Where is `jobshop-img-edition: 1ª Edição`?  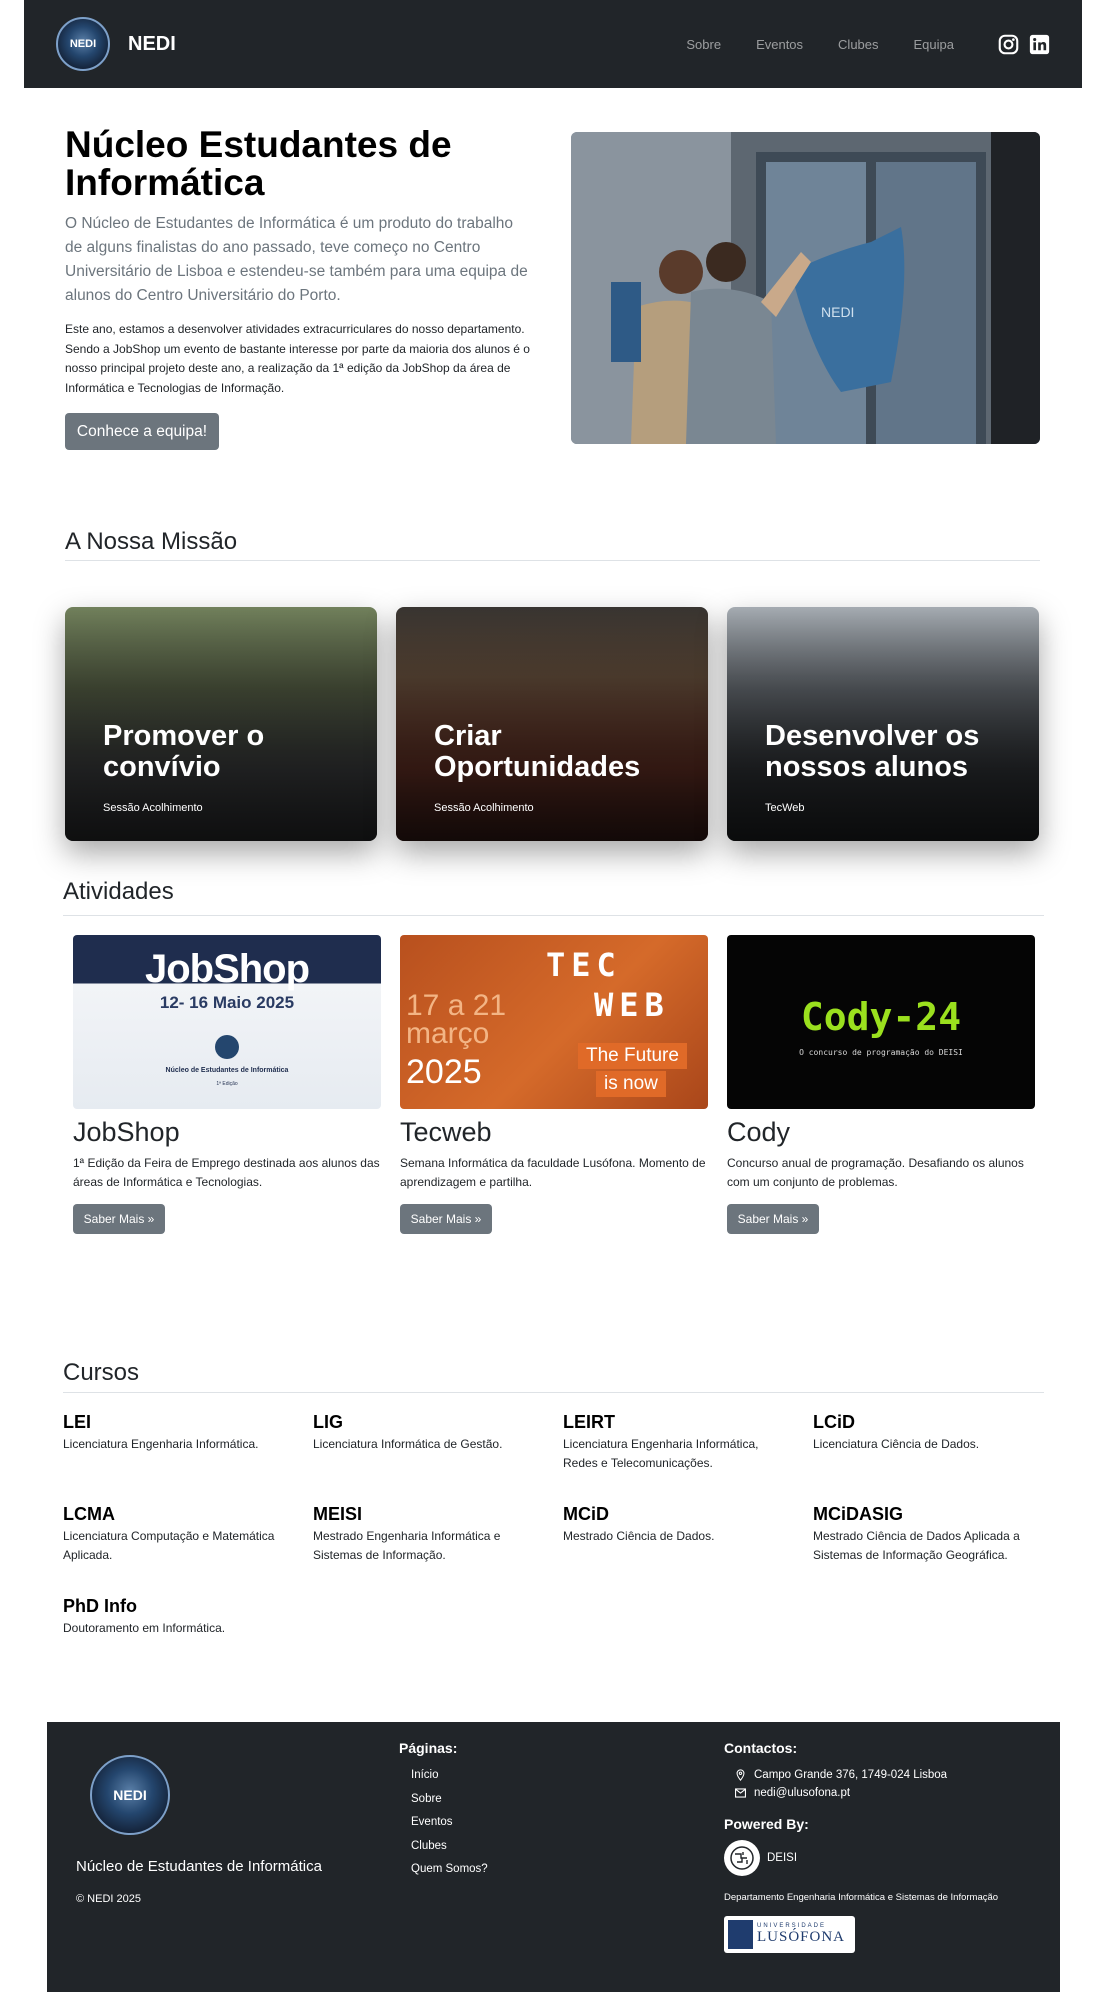
jobshop-img-edition: 1ª Edição is located at coordinates (227, 1084).